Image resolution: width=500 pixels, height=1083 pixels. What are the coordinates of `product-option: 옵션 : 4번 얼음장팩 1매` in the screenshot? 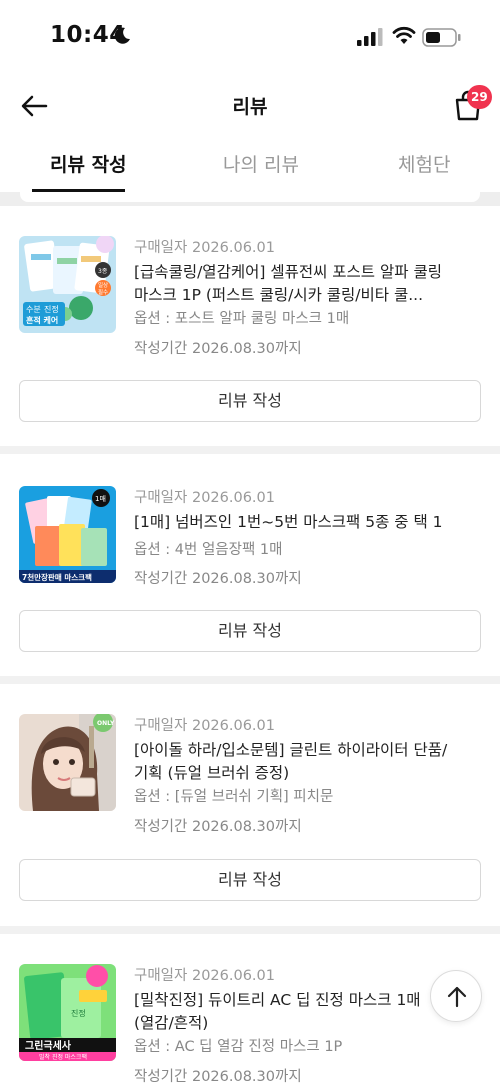 It's located at (208, 550).